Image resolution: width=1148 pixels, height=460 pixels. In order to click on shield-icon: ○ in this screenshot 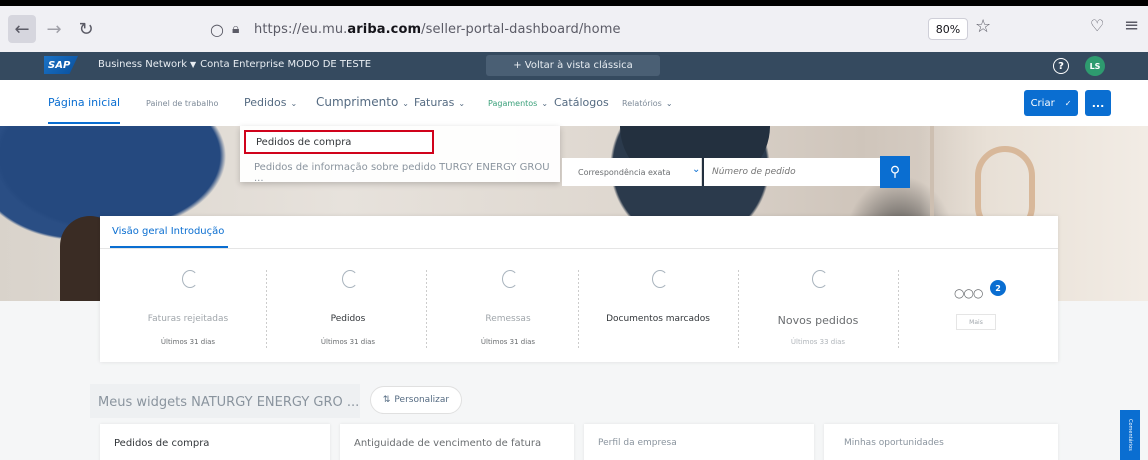, I will do `click(221, 29)`.